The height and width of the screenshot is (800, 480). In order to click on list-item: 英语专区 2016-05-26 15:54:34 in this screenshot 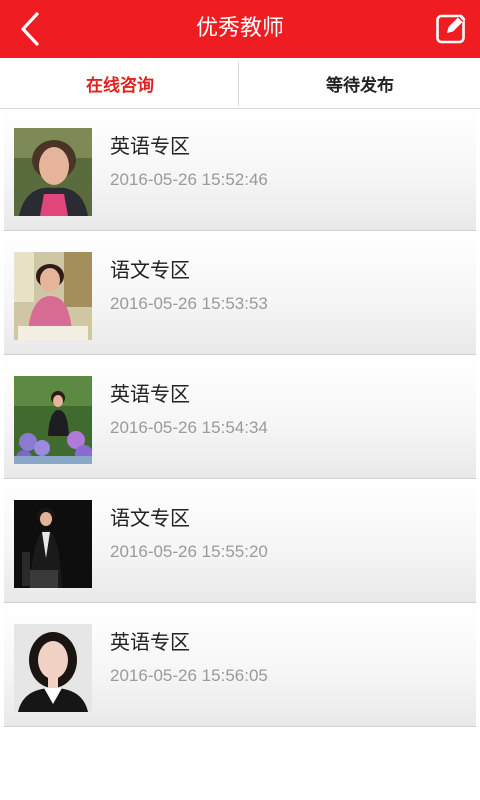, I will do `click(240, 418)`.